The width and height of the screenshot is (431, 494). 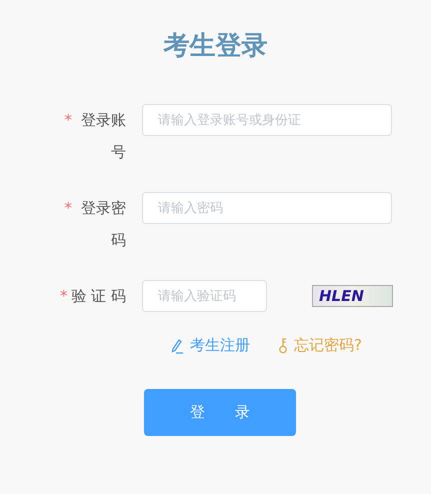 I want to click on field-label: 登录密码, so click(x=103, y=224).